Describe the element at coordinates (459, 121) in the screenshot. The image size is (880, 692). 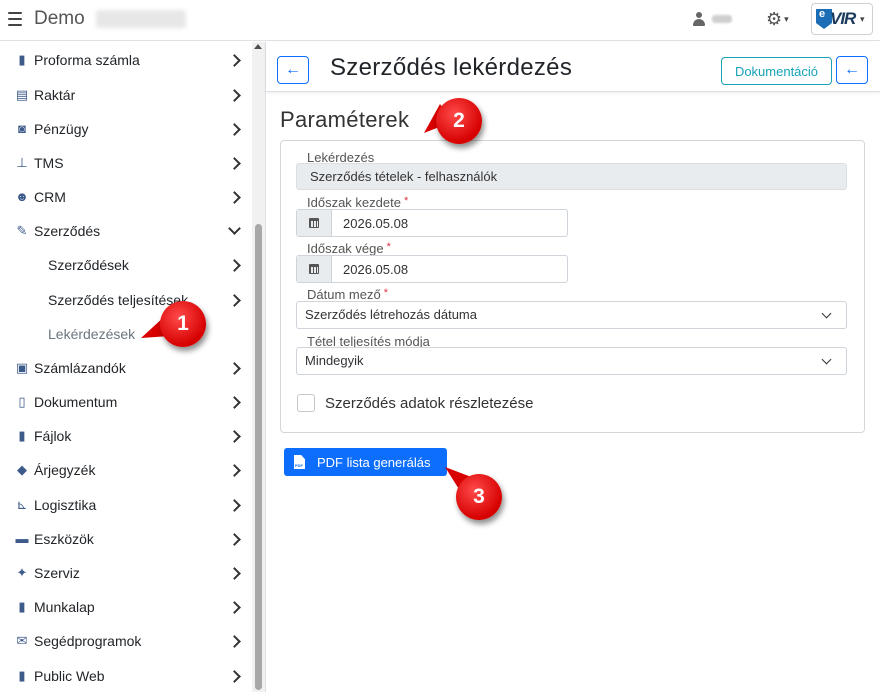
I see `callout-badge-2: 2` at that location.